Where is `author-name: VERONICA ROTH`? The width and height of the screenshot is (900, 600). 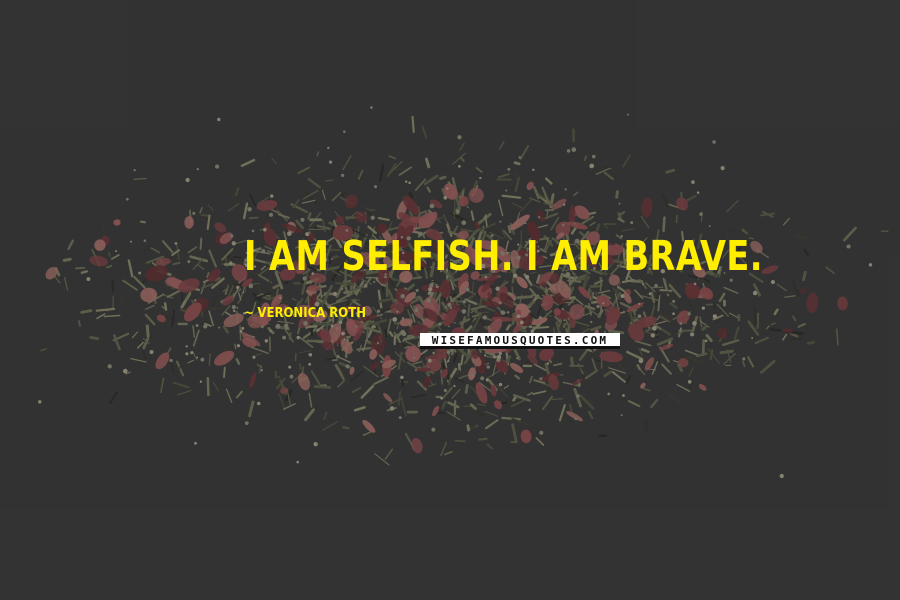
author-name: VERONICA ROTH is located at coordinates (312, 313).